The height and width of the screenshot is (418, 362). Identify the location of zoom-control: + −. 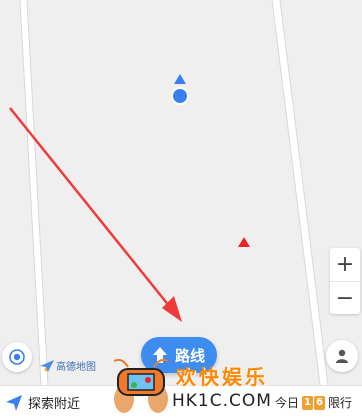
(345, 281).